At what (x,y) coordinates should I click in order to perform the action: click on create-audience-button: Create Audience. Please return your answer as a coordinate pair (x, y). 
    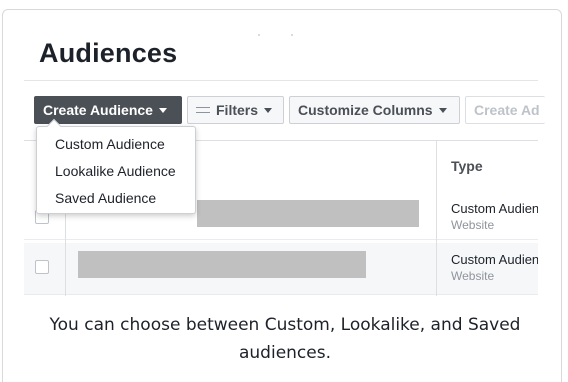
    Looking at the image, I should click on (108, 110).